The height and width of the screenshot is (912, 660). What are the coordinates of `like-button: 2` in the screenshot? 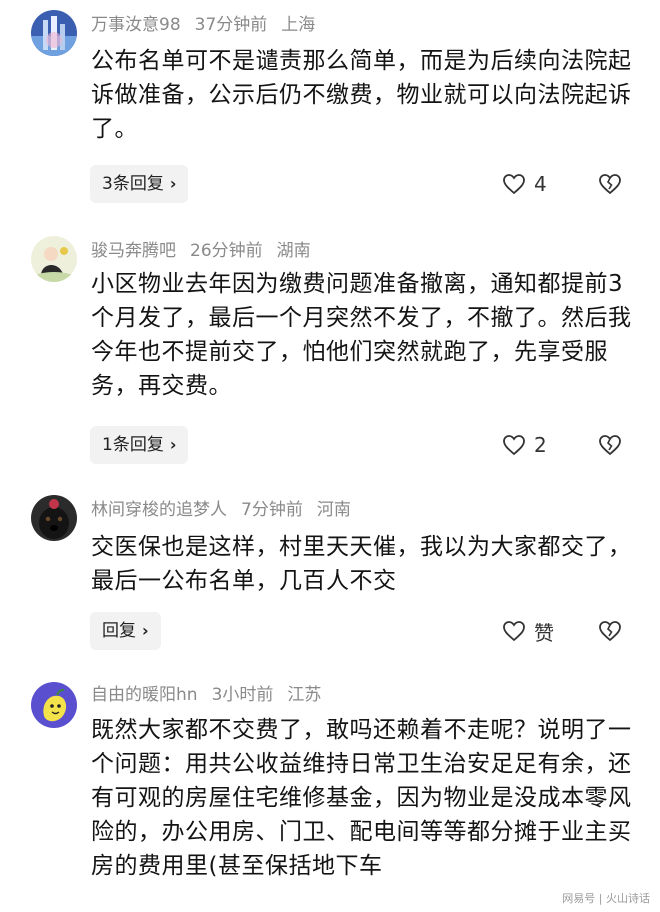 It's located at (524, 445).